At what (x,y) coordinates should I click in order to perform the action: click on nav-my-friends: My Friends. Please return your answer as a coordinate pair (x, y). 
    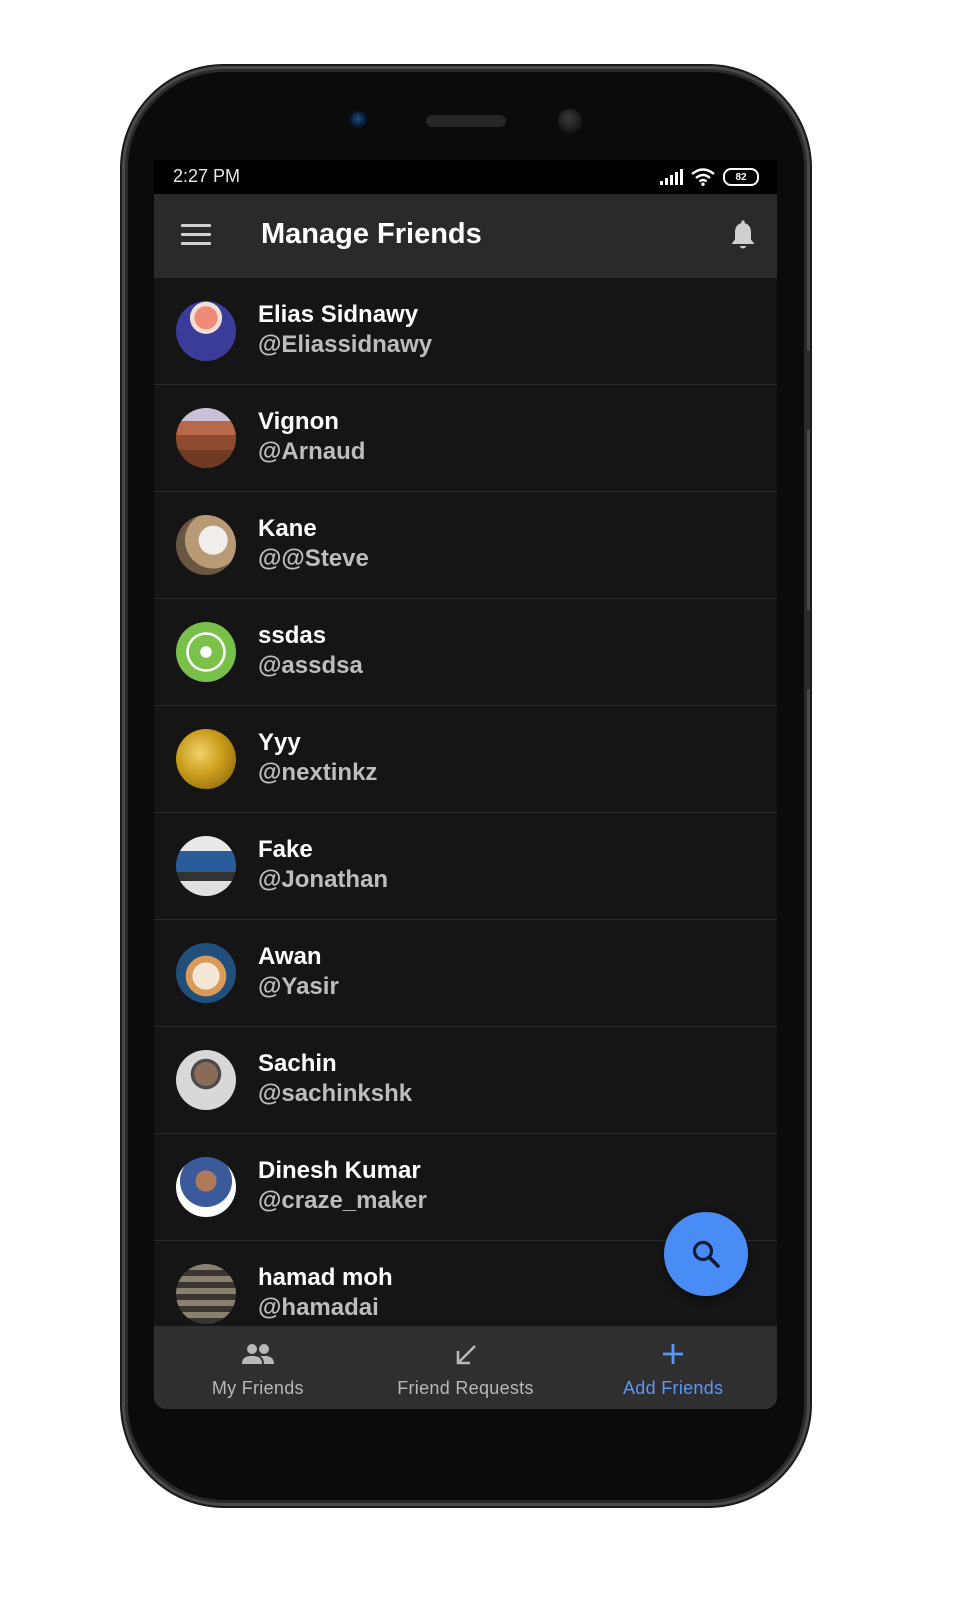
    Looking at the image, I should click on (258, 1367).